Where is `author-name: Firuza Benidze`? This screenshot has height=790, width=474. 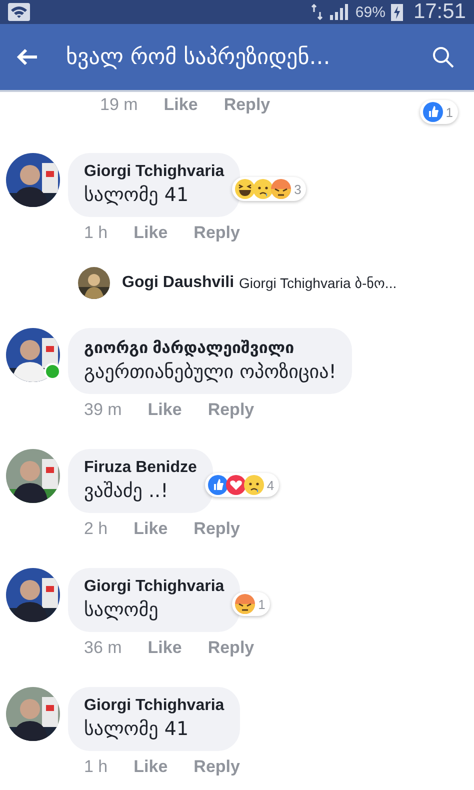
author-name: Firuza Benidze is located at coordinates (140, 468).